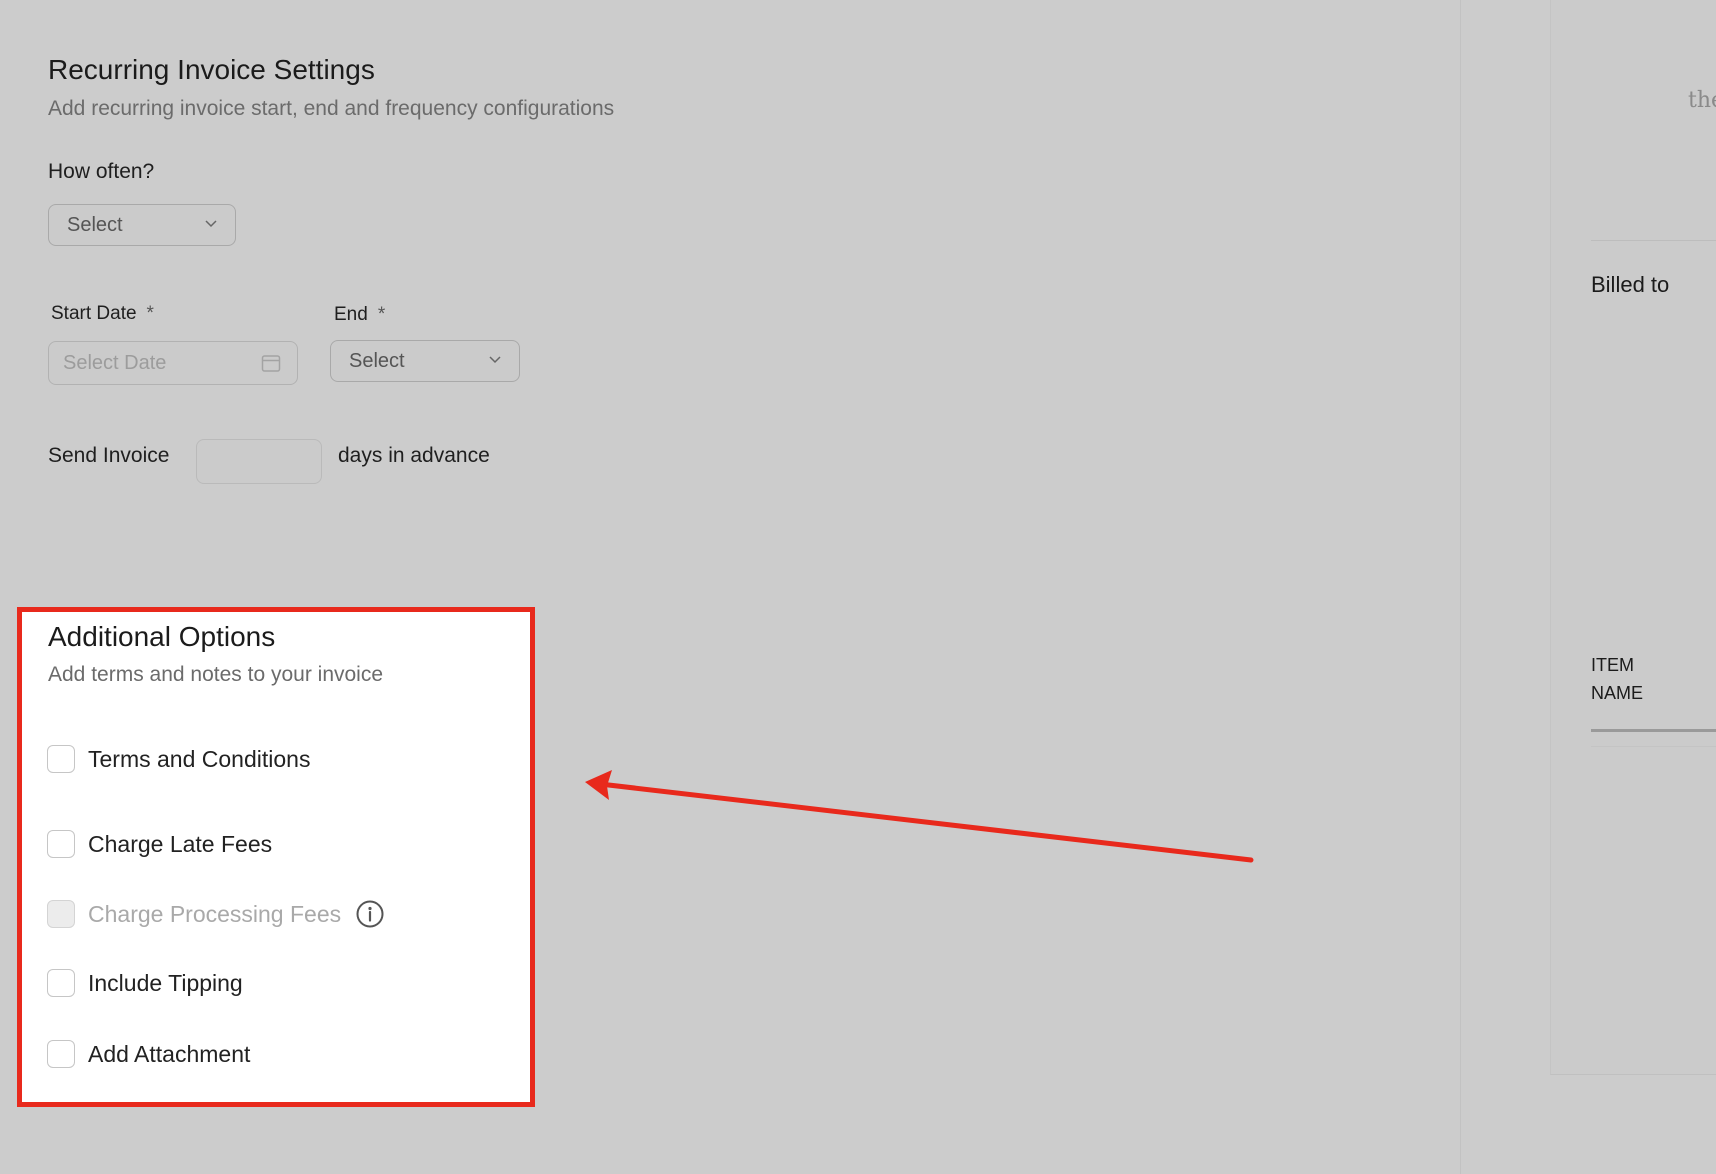 The image size is (1716, 1174). I want to click on annotation-arrow, so click(919, 816).